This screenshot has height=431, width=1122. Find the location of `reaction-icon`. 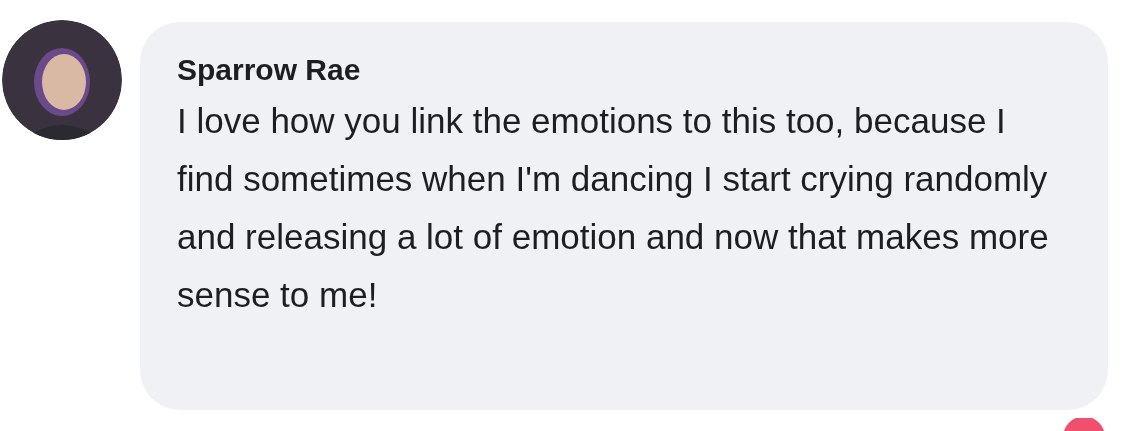

reaction-icon is located at coordinates (1084, 424).